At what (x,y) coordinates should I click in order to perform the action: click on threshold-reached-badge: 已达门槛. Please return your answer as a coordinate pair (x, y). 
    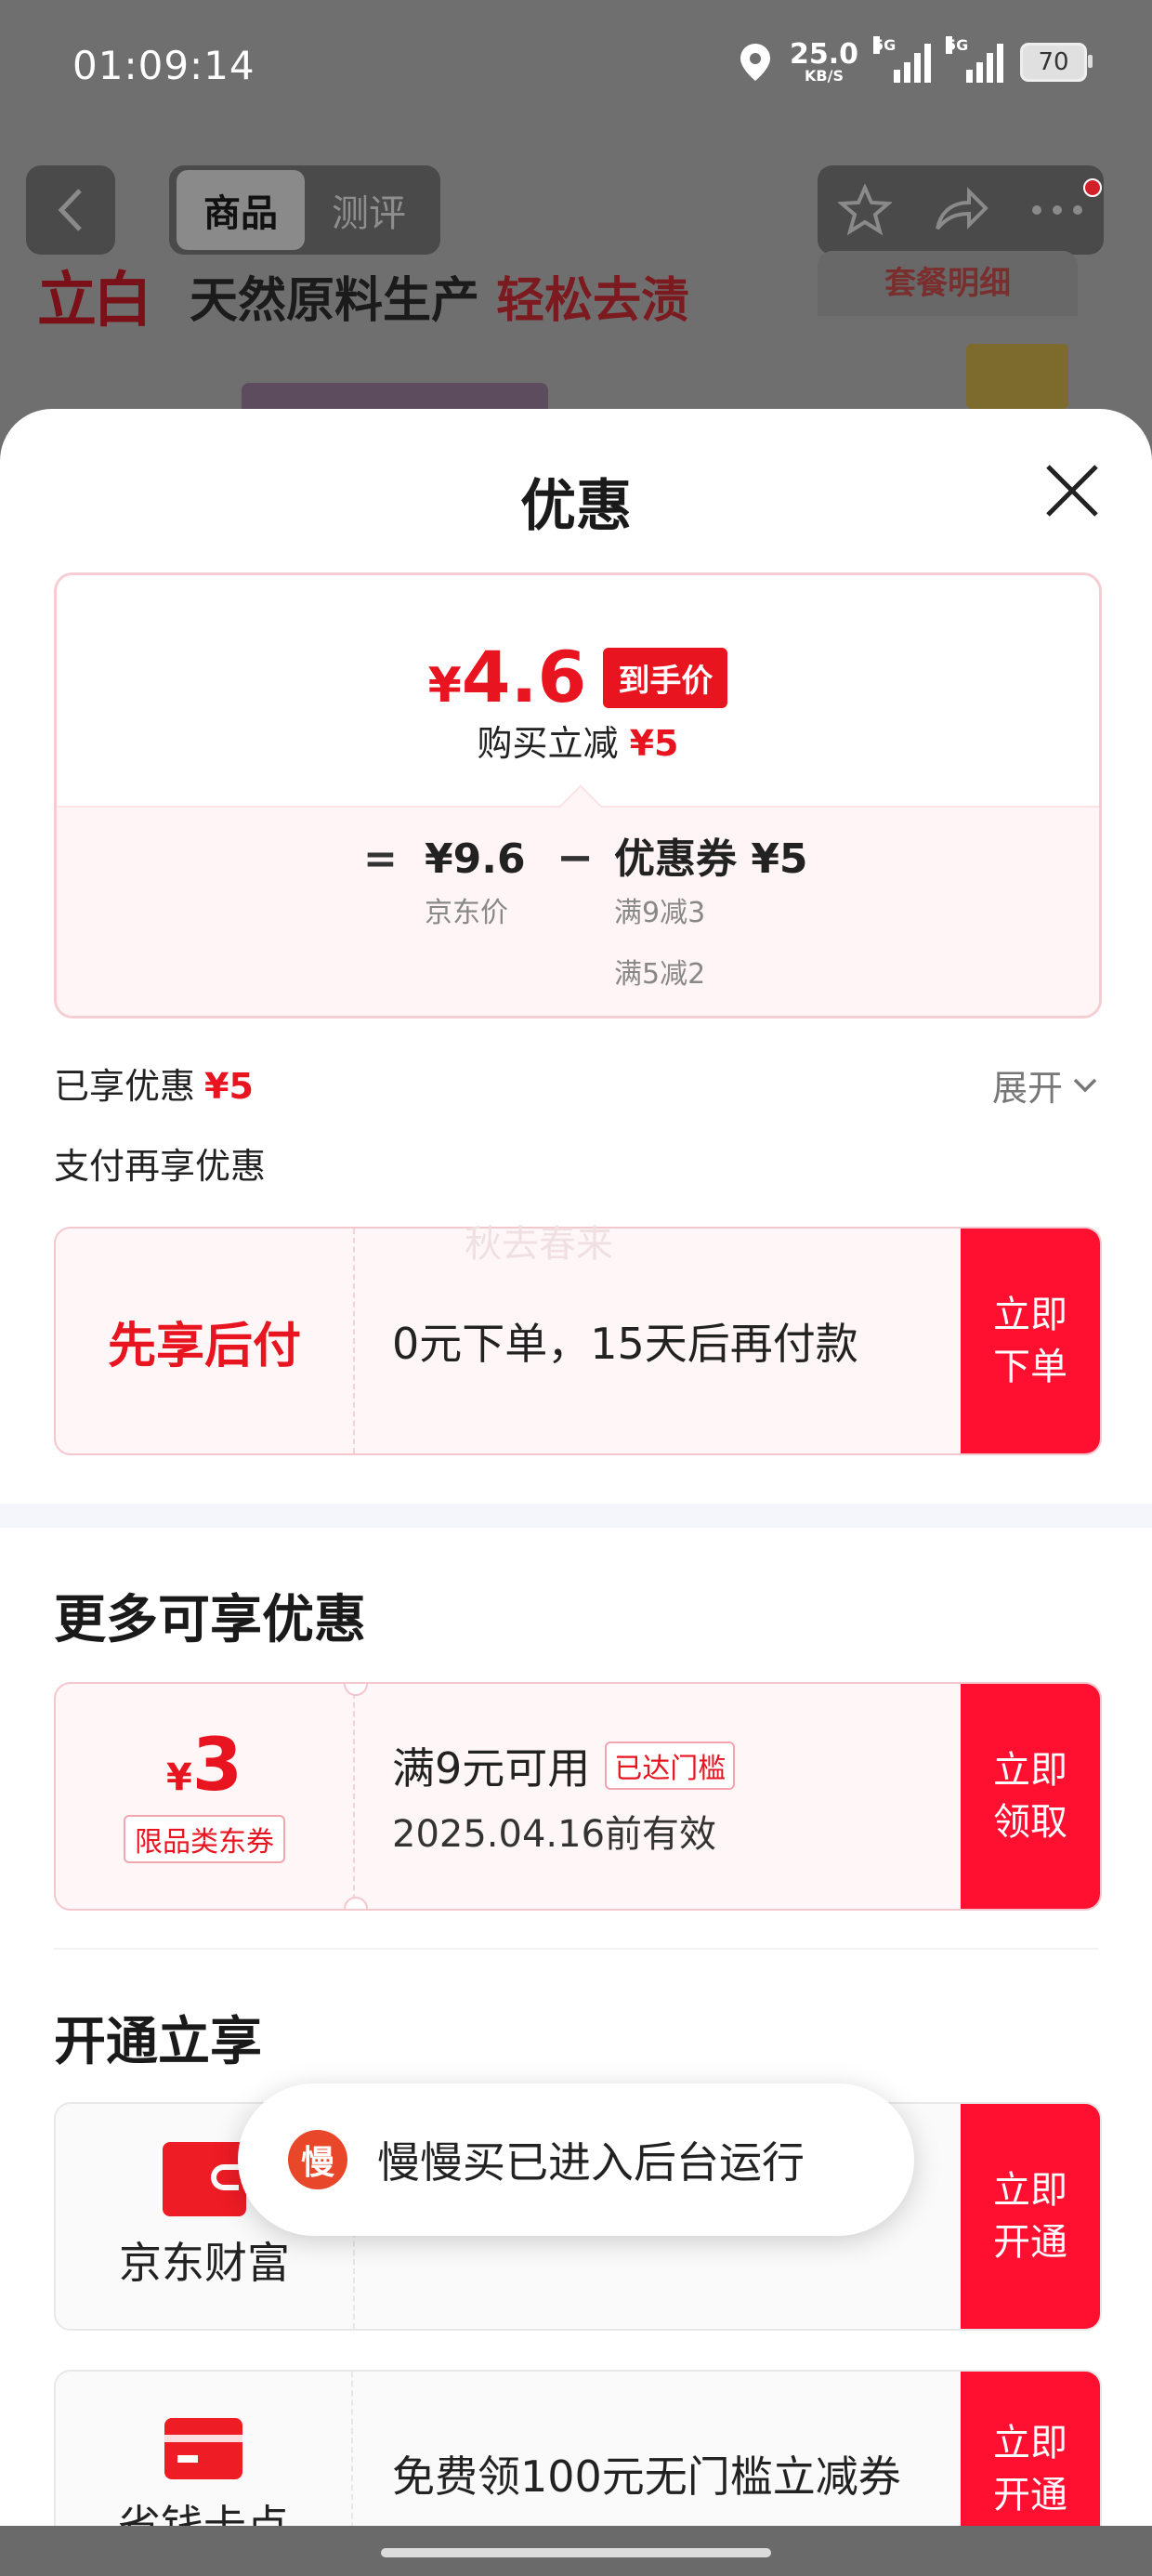
    Looking at the image, I should click on (670, 1765).